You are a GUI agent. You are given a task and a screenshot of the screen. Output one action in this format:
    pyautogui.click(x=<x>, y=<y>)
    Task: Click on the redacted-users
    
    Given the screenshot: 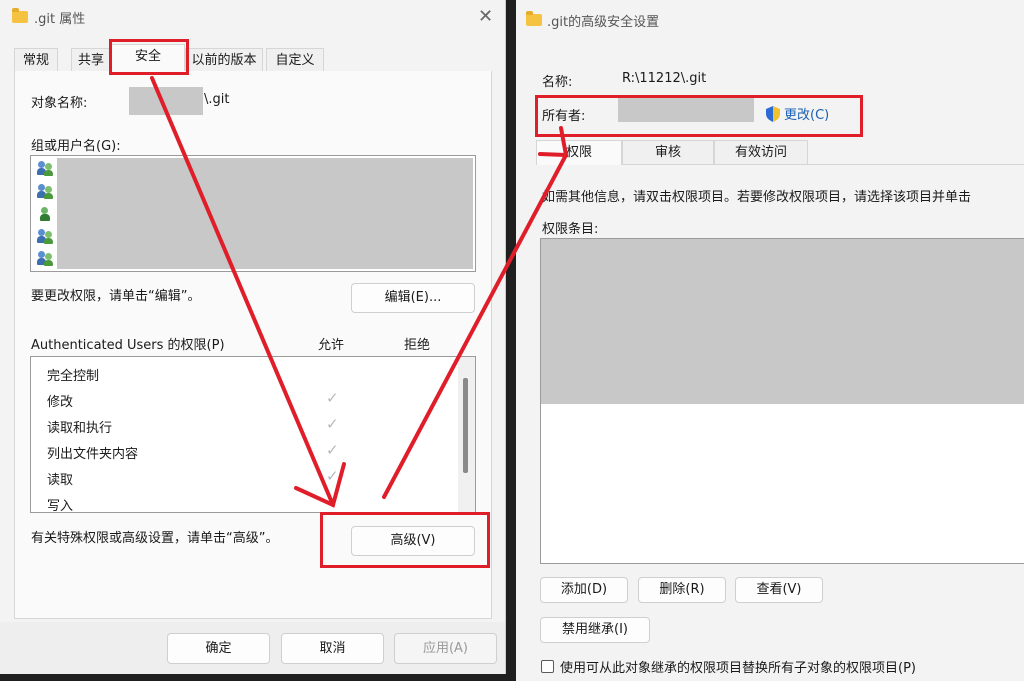 What is the action you would take?
    pyautogui.click(x=265, y=213)
    